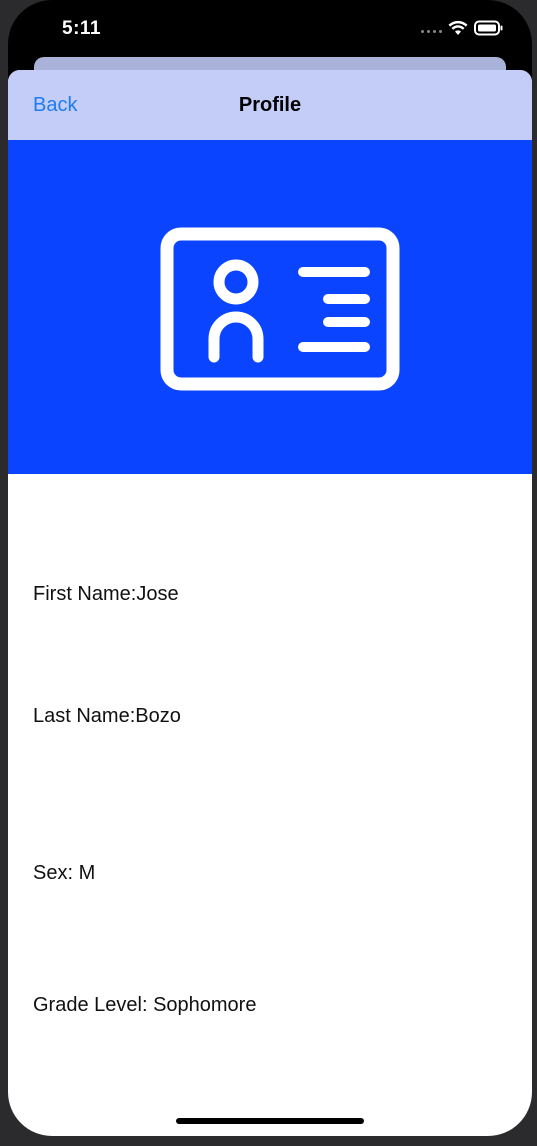 This screenshot has height=1146, width=537. I want to click on signal-dots-icon, so click(431, 28).